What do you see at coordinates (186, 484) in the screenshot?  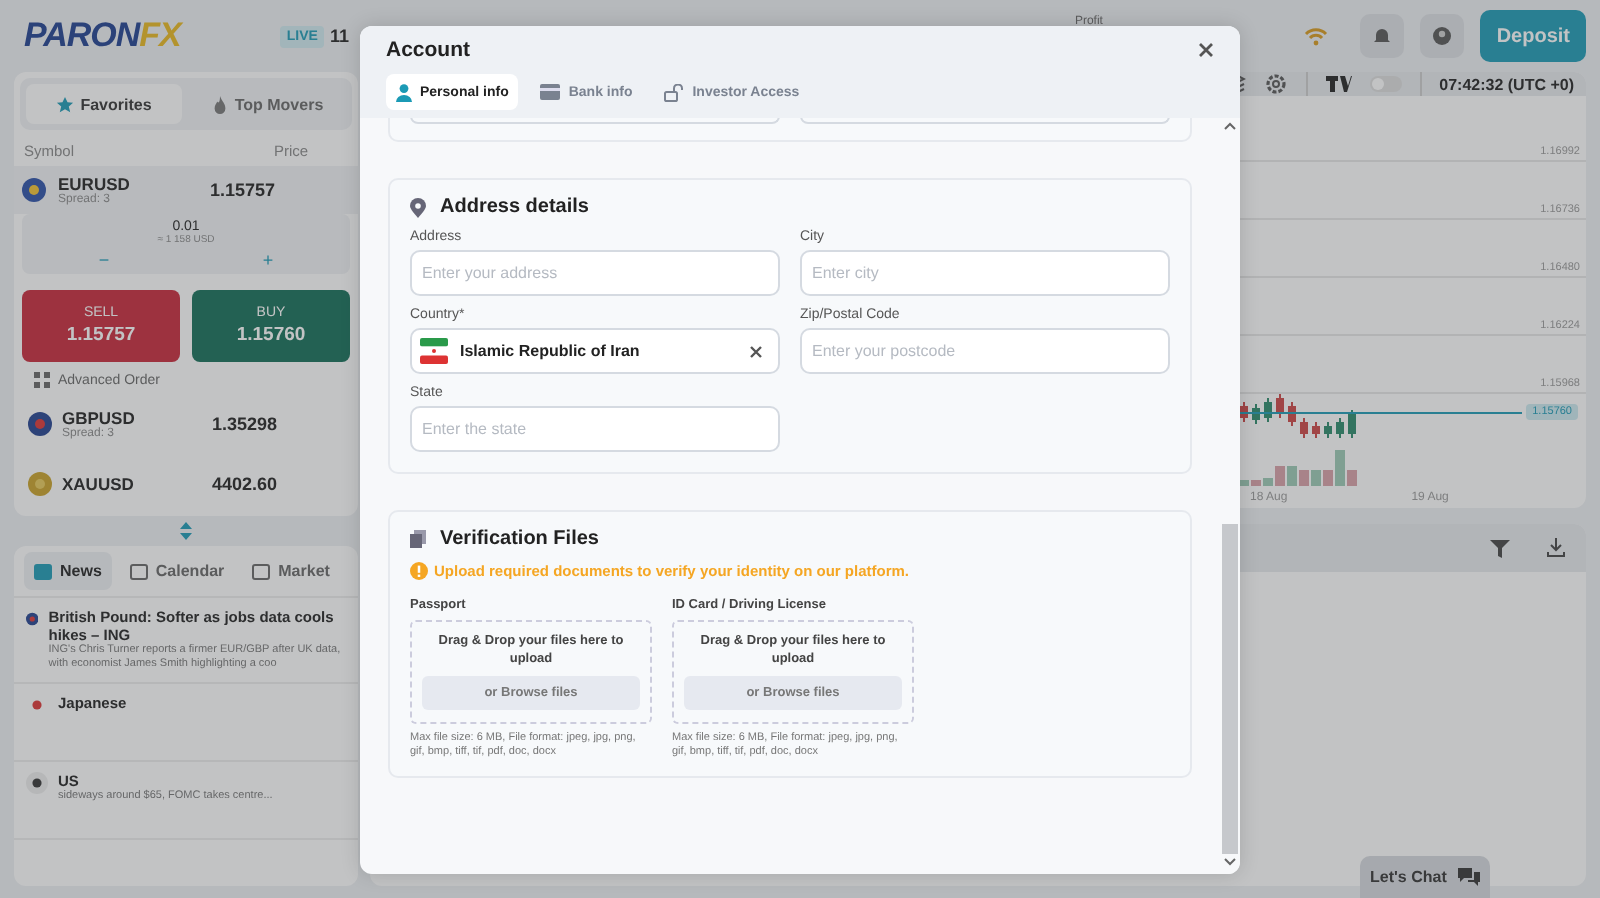 I see `symbol-row: XAUUSD 4402.60` at bounding box center [186, 484].